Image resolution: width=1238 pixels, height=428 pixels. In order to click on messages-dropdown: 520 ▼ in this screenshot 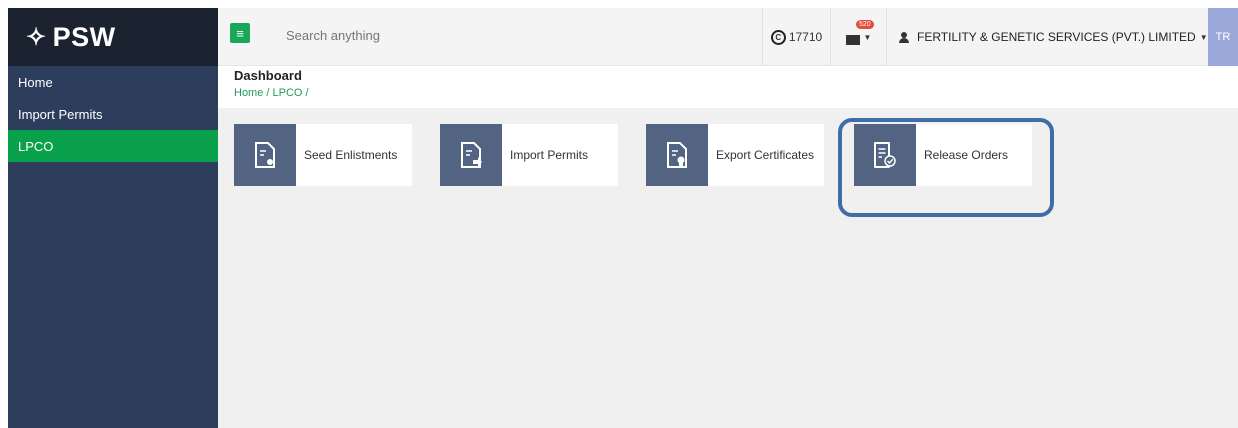, I will do `click(858, 37)`.